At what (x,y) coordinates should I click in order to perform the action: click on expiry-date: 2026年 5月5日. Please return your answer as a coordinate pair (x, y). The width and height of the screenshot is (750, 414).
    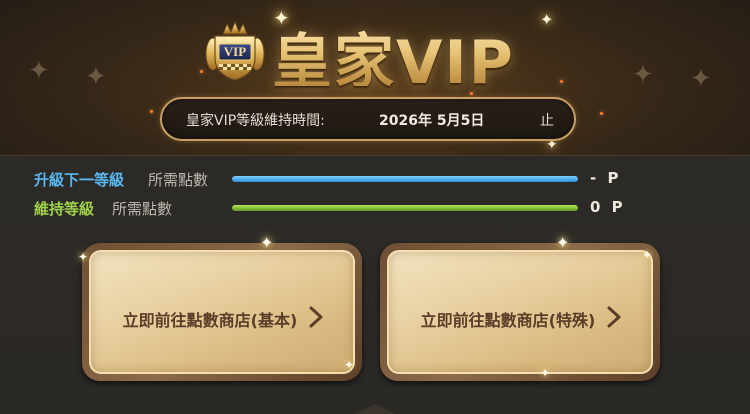
    Looking at the image, I should click on (432, 121).